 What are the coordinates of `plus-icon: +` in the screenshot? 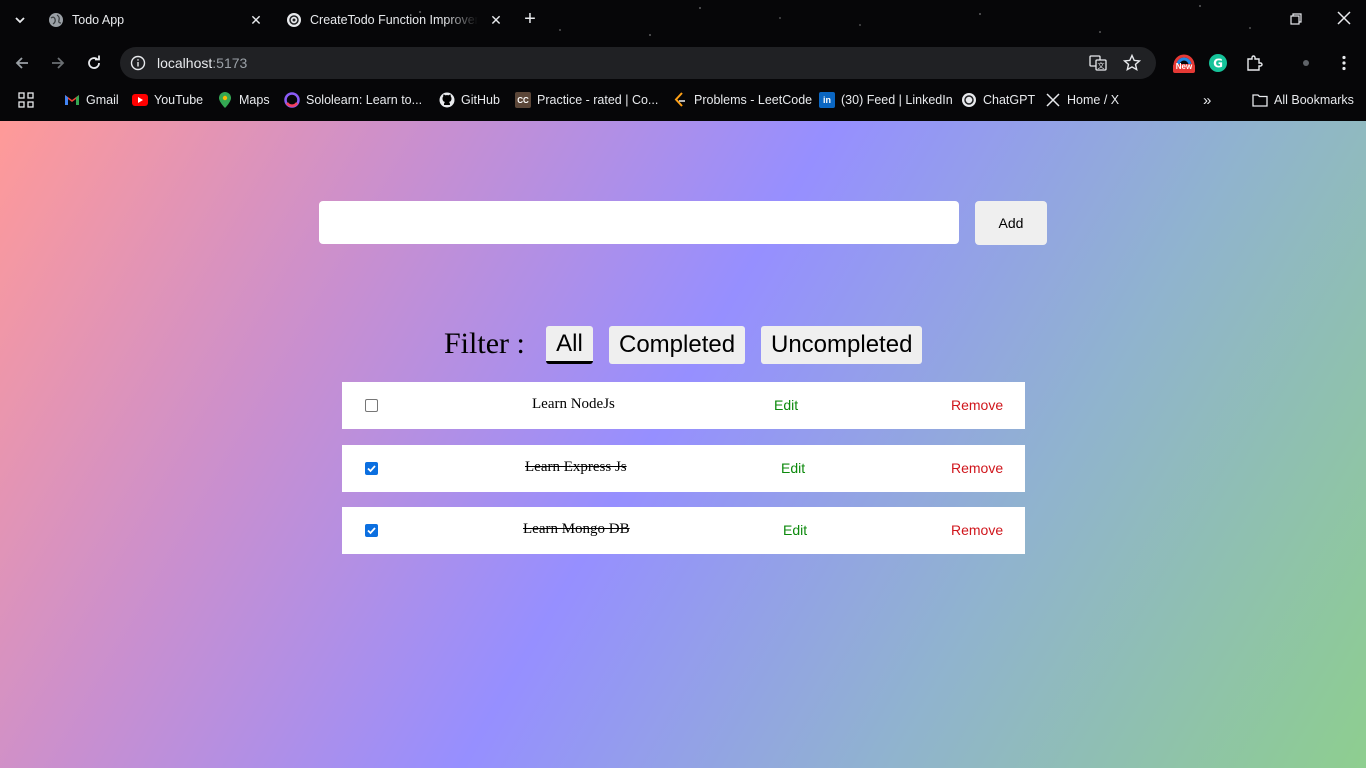 It's located at (530, 19).